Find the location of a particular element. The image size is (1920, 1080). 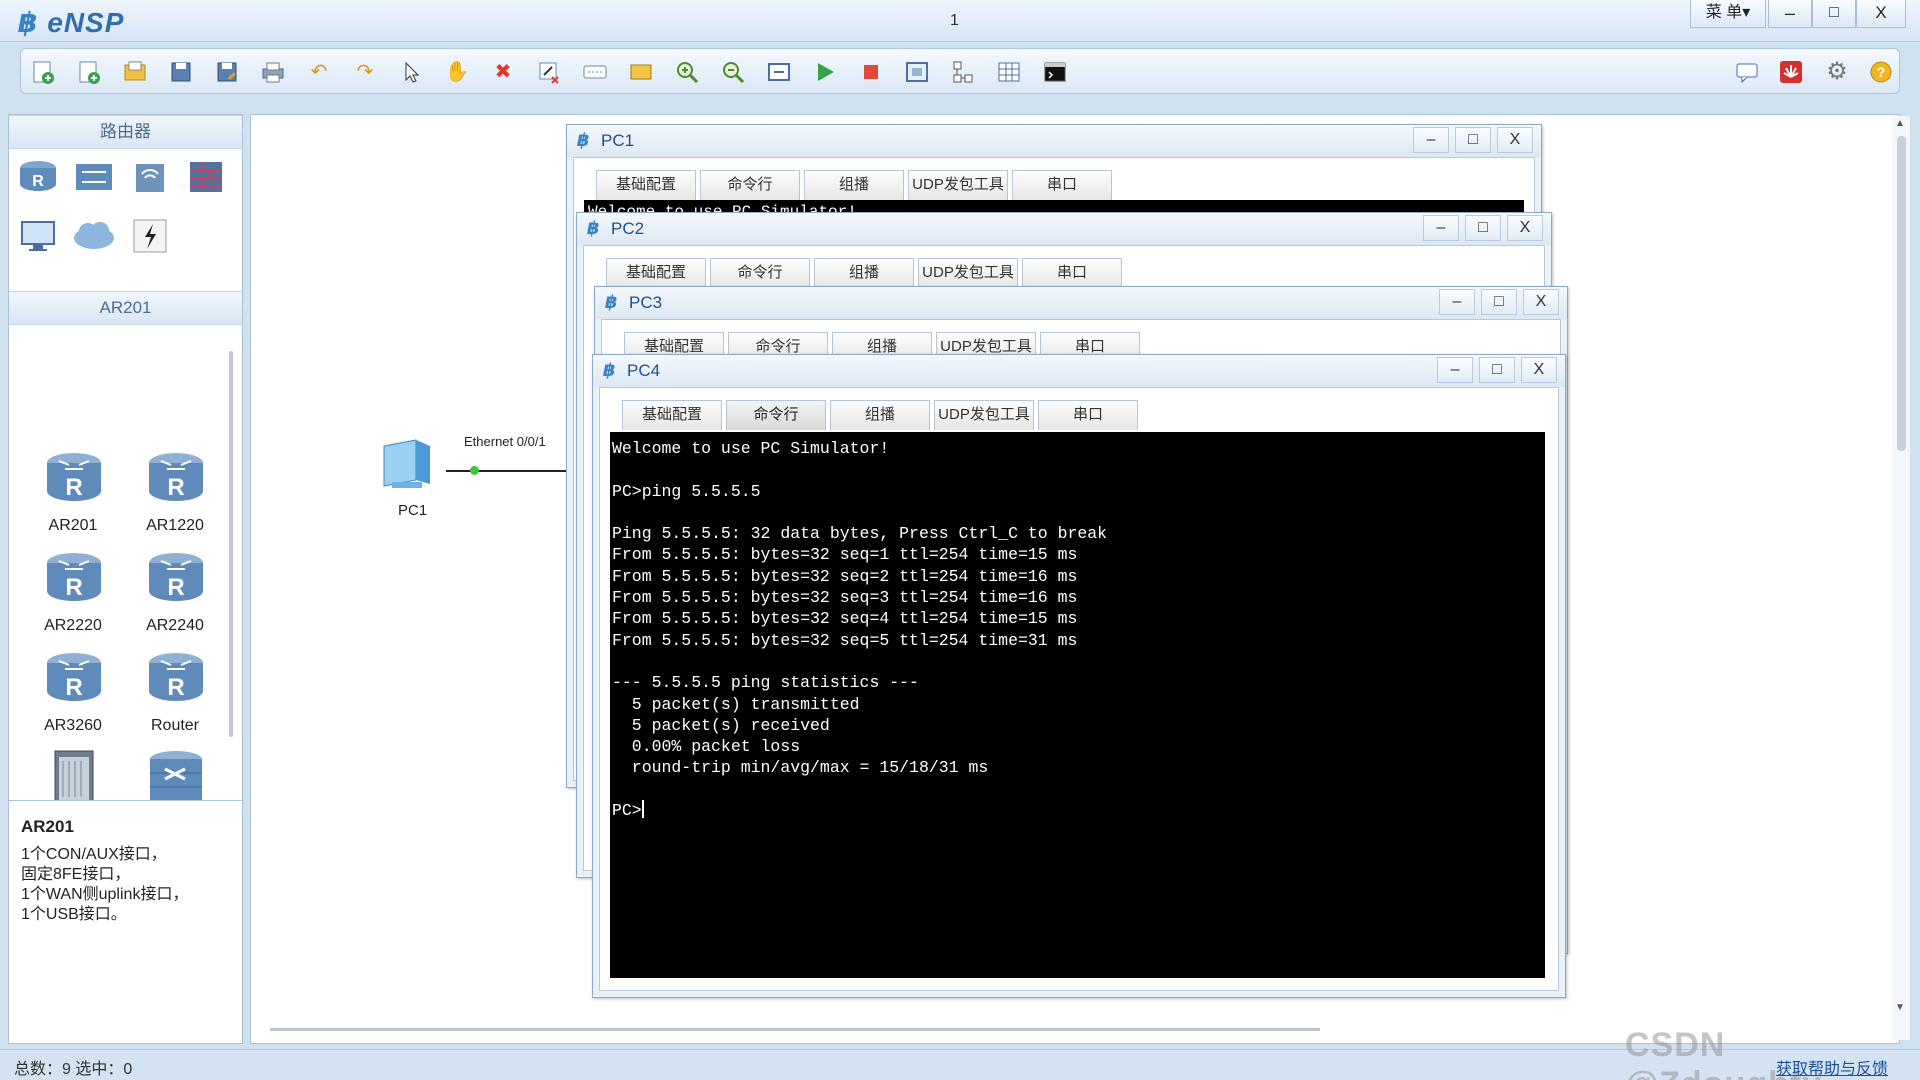

undo-icon: ↶ is located at coordinates (319, 72).